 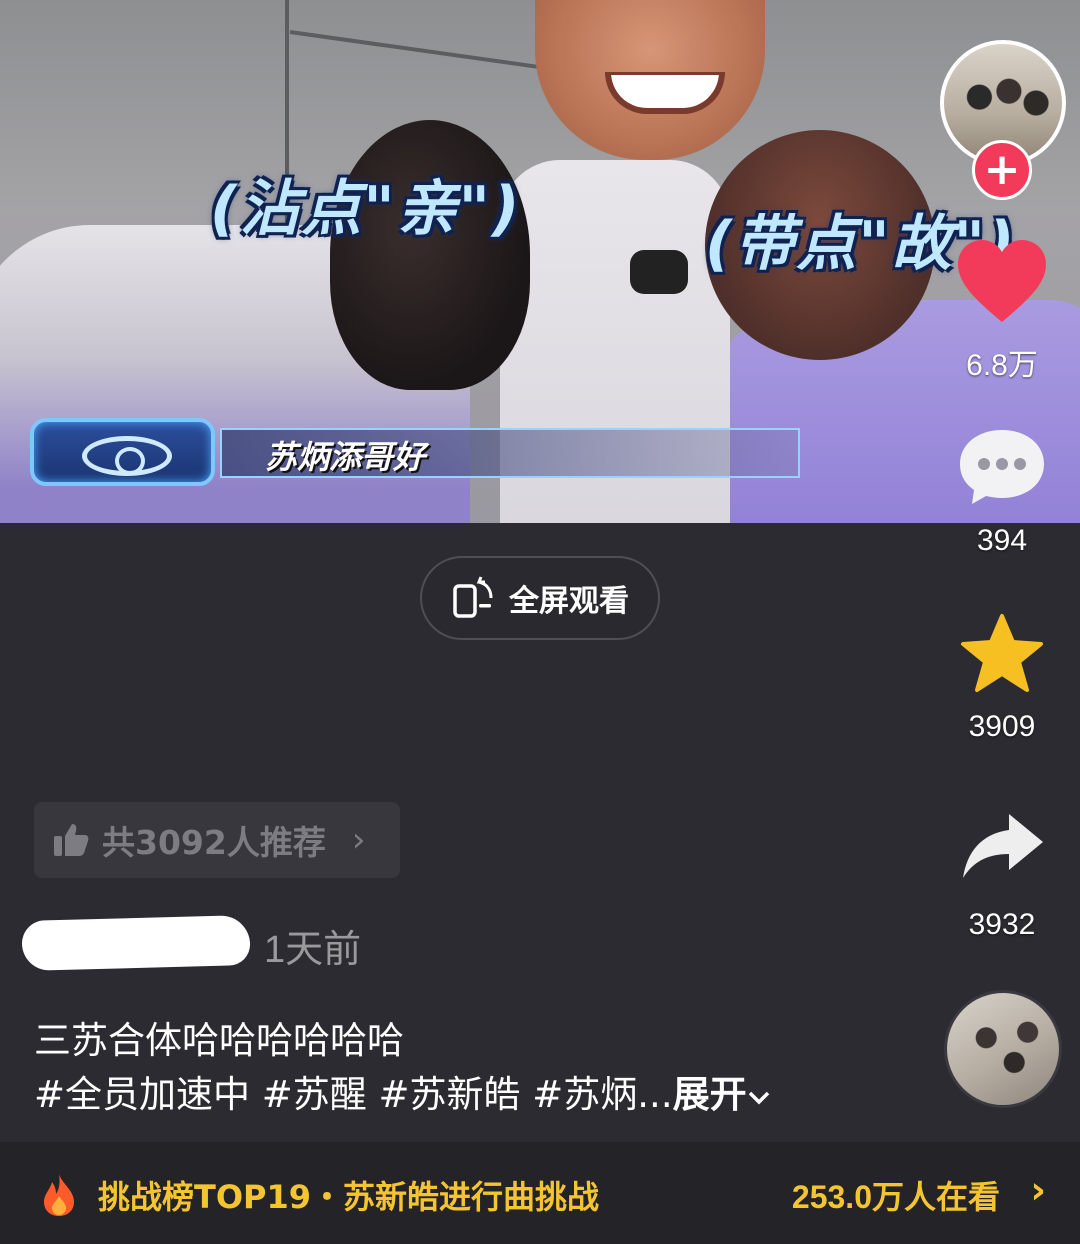 What do you see at coordinates (1003, 846) in the screenshot?
I see `share-arrow-icon` at bounding box center [1003, 846].